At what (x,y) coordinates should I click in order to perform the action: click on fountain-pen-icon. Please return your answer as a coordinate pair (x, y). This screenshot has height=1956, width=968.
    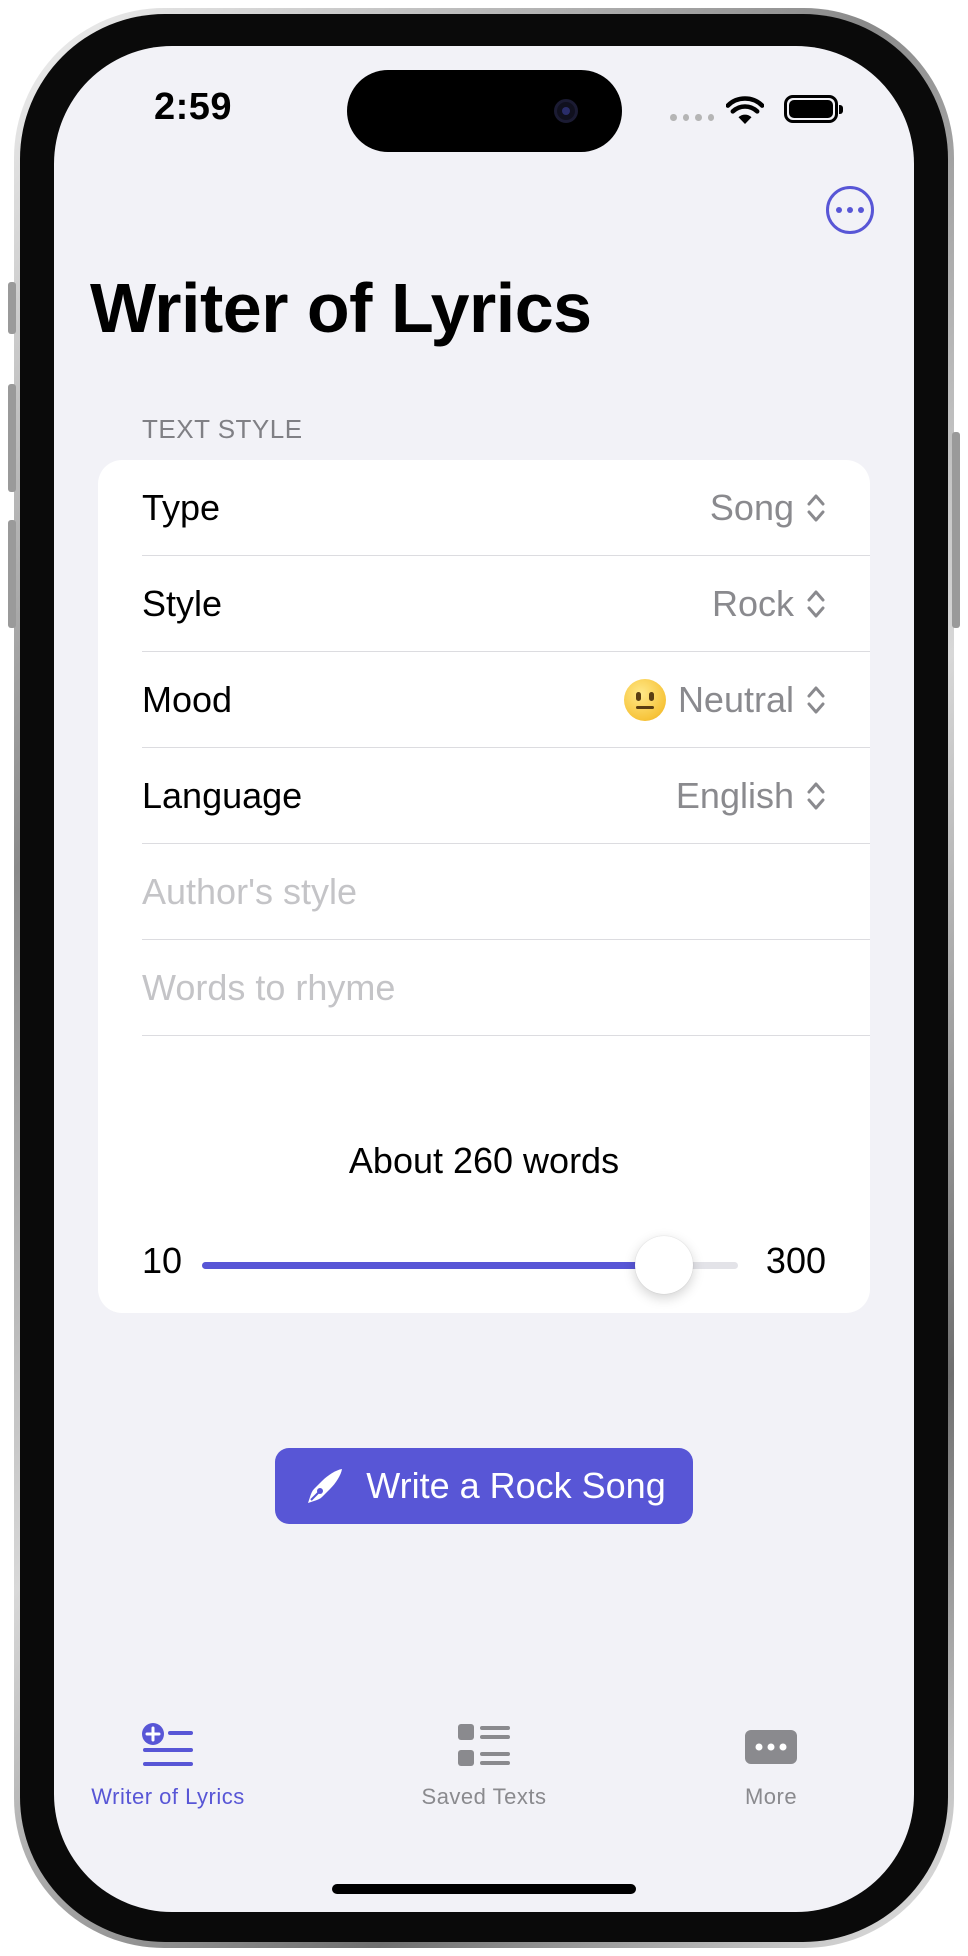
    Looking at the image, I should click on (325, 1486).